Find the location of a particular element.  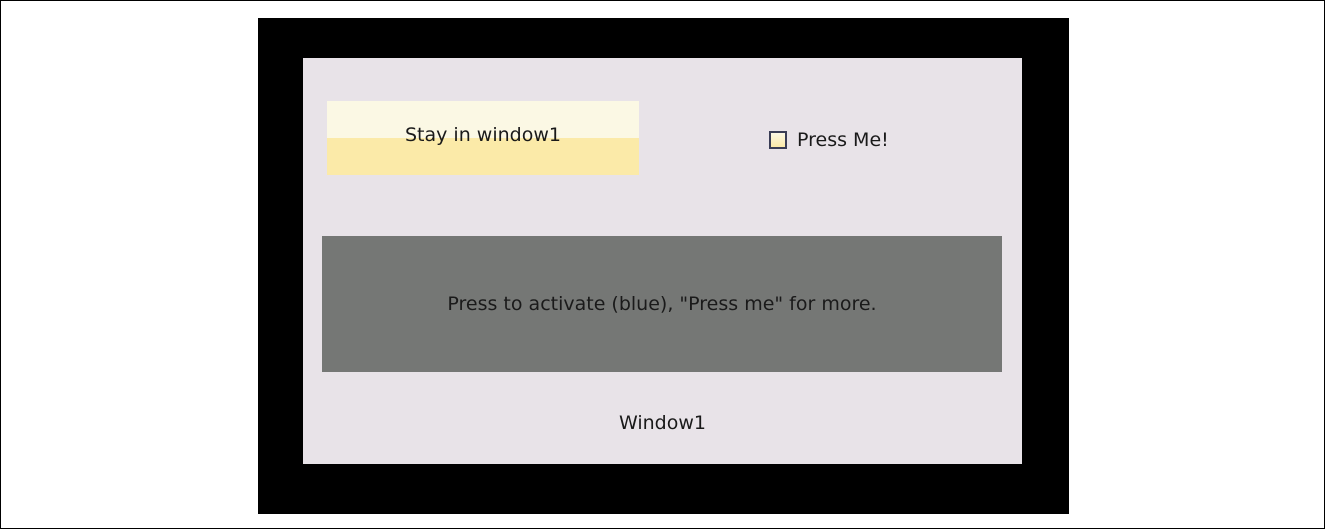

press-me-checkbox: Press Me! is located at coordinates (829, 140).